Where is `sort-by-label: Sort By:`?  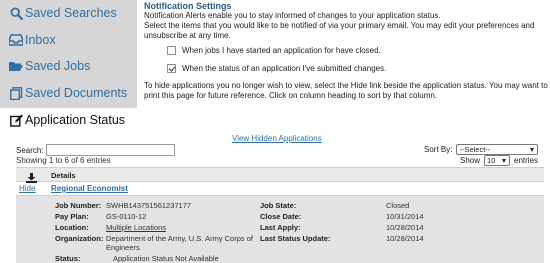 sort-by-label: Sort By: is located at coordinates (438, 149).